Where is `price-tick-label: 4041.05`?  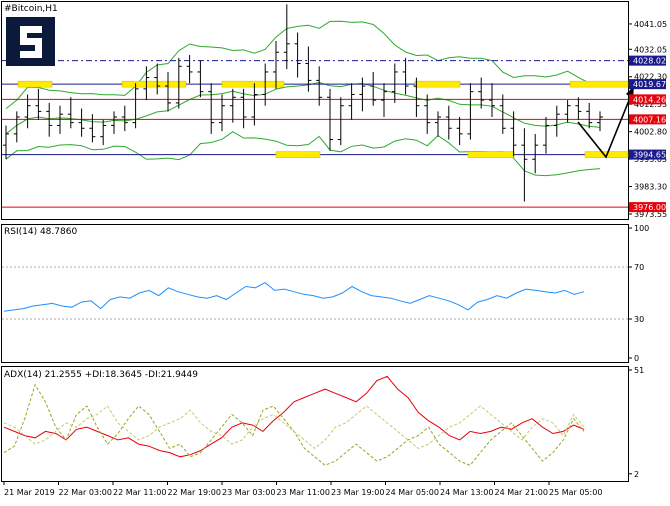 price-tick-label: 4041.05 is located at coordinates (650, 24).